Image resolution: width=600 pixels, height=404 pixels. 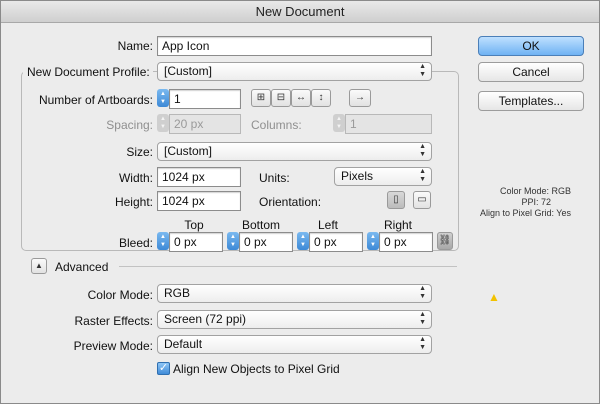 What do you see at coordinates (163, 241) in the screenshot?
I see `bleed-top-stepper-icon: ▲ ▼` at bounding box center [163, 241].